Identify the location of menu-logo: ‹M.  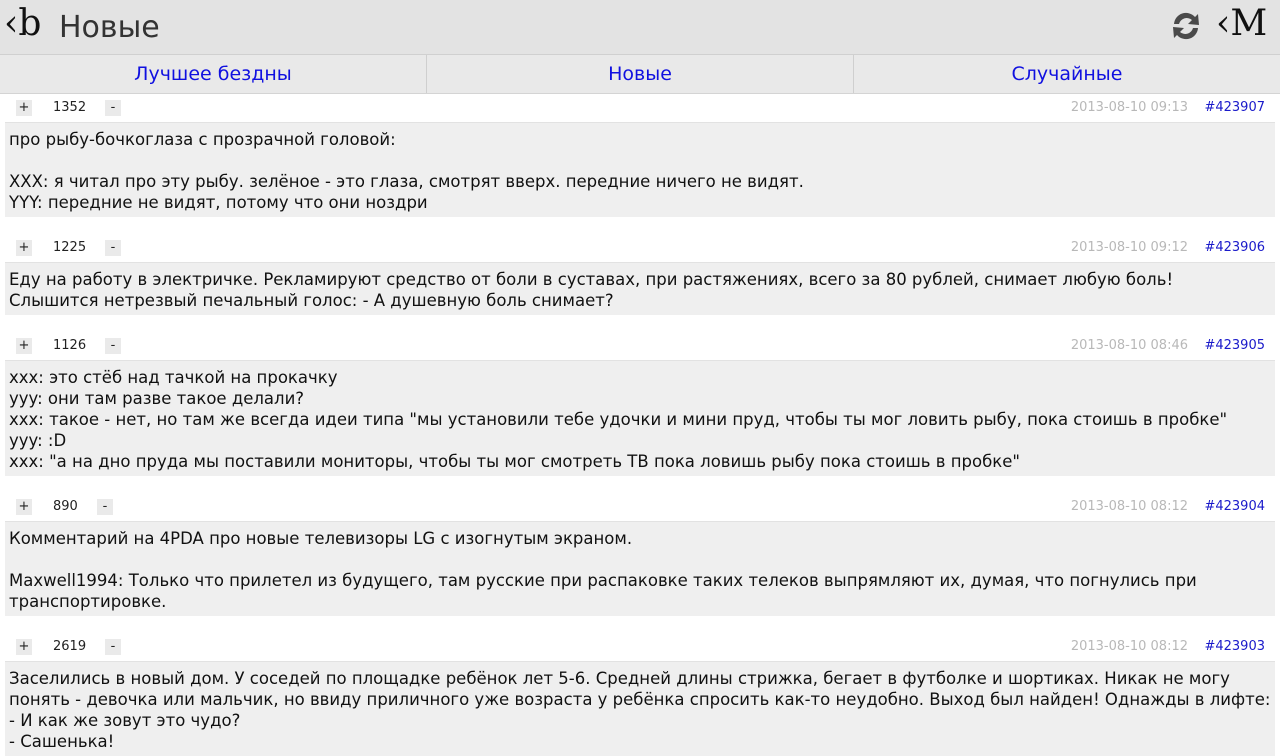
(1241, 24).